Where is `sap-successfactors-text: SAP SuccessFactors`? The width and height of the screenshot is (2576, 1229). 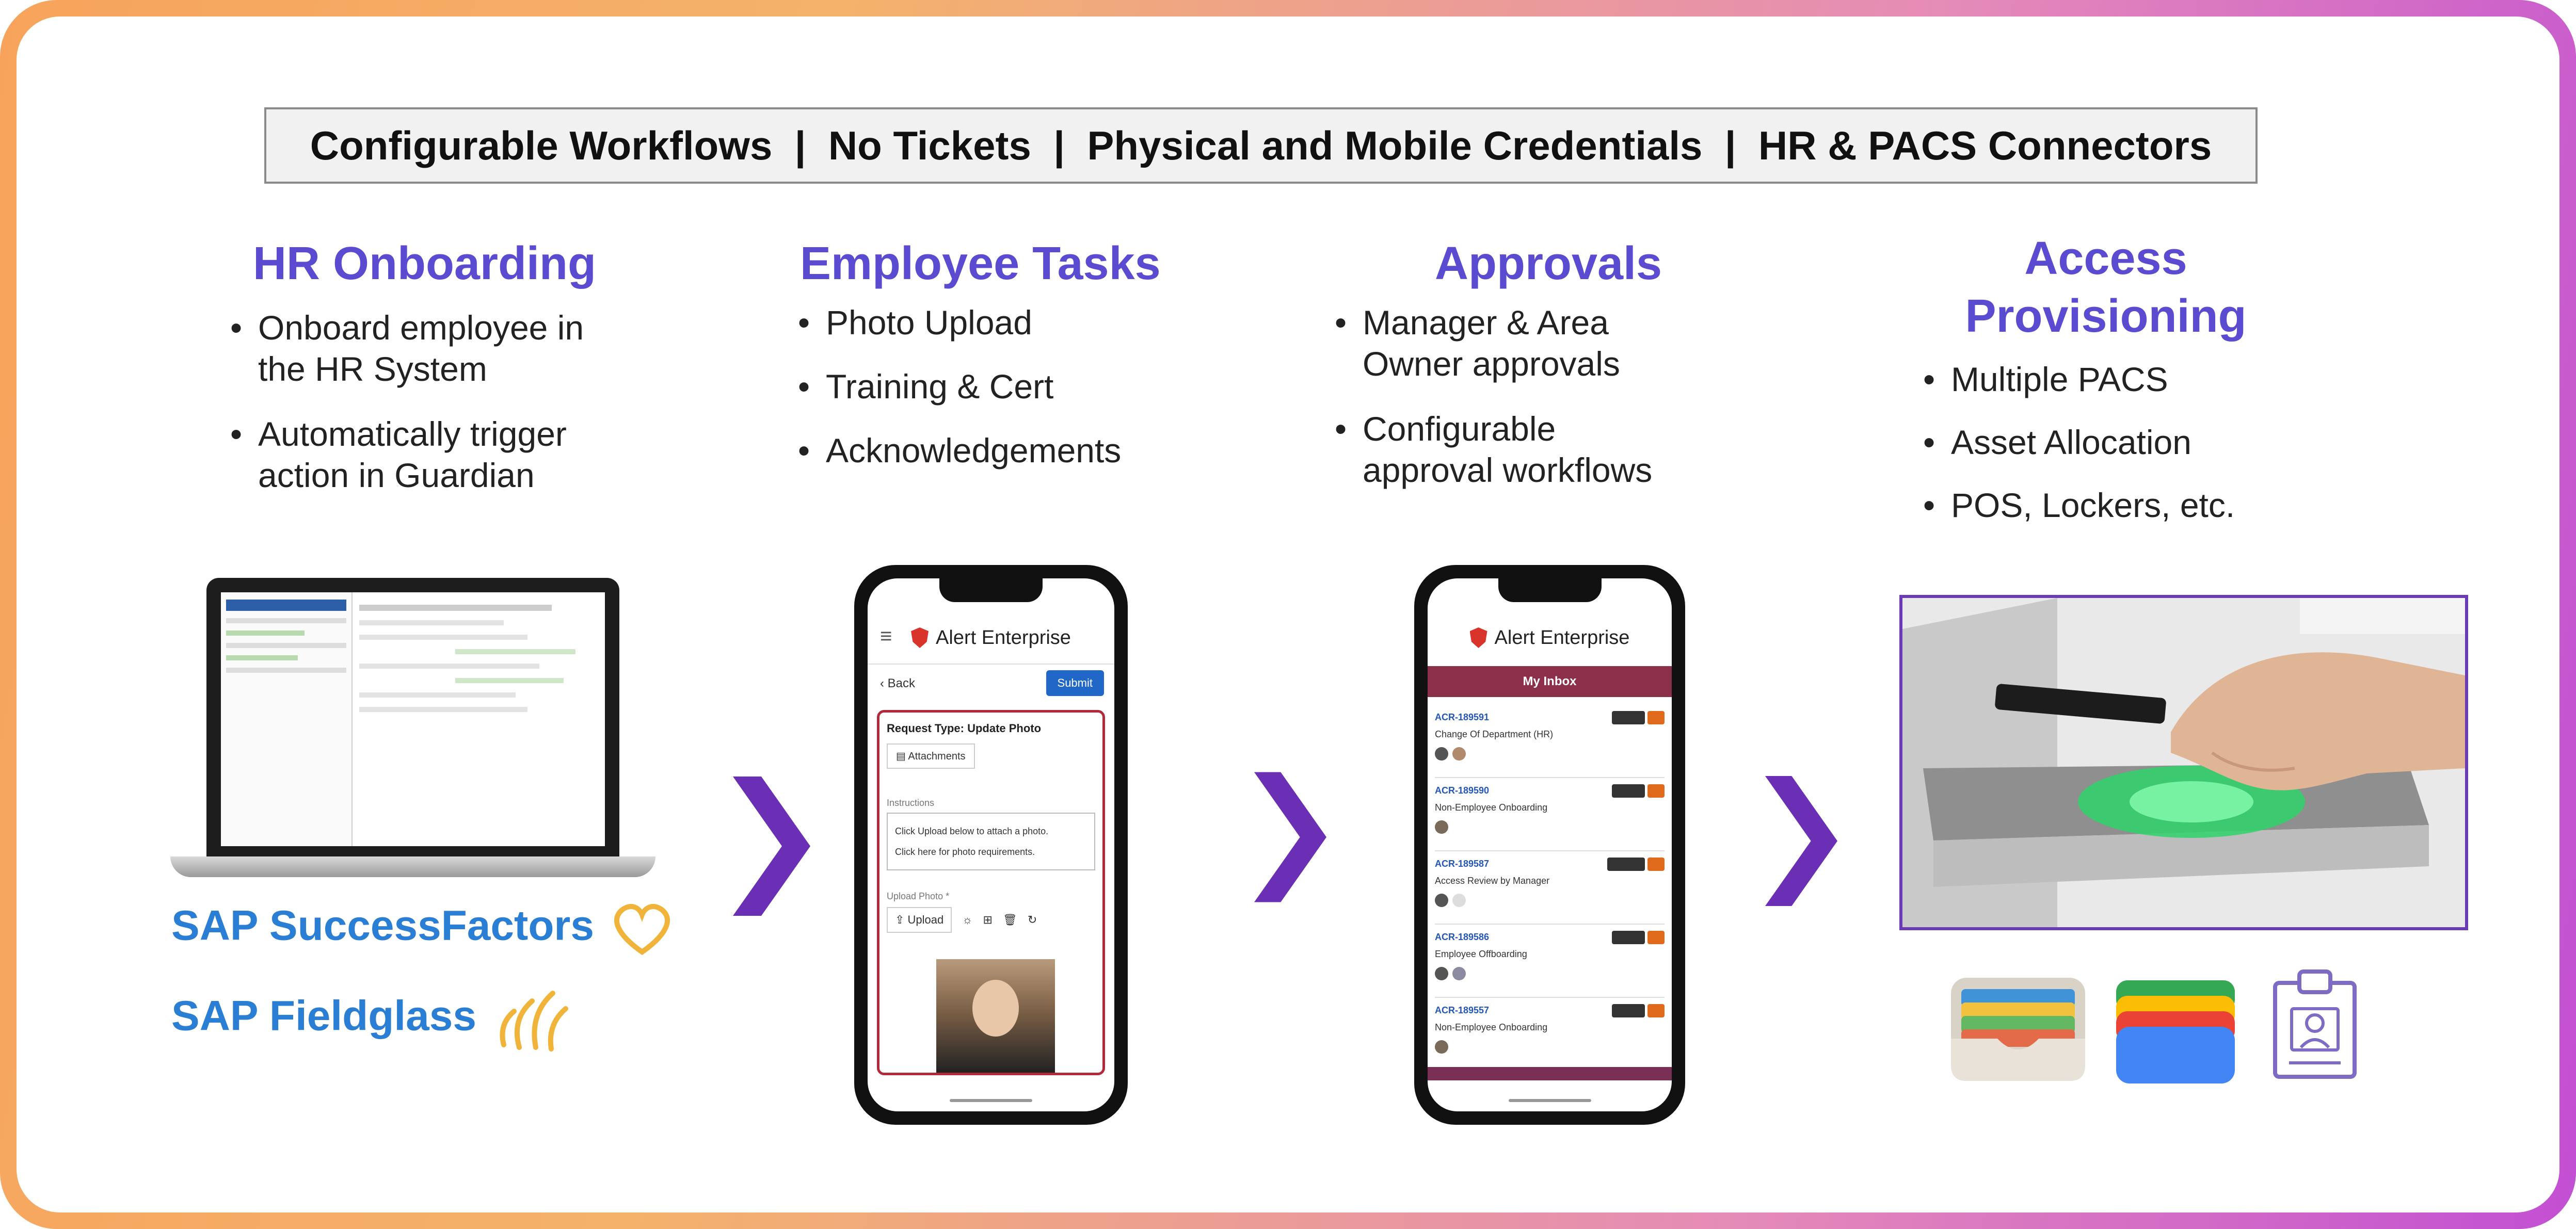
sap-successfactors-text: SAP SuccessFactors is located at coordinates (382, 925).